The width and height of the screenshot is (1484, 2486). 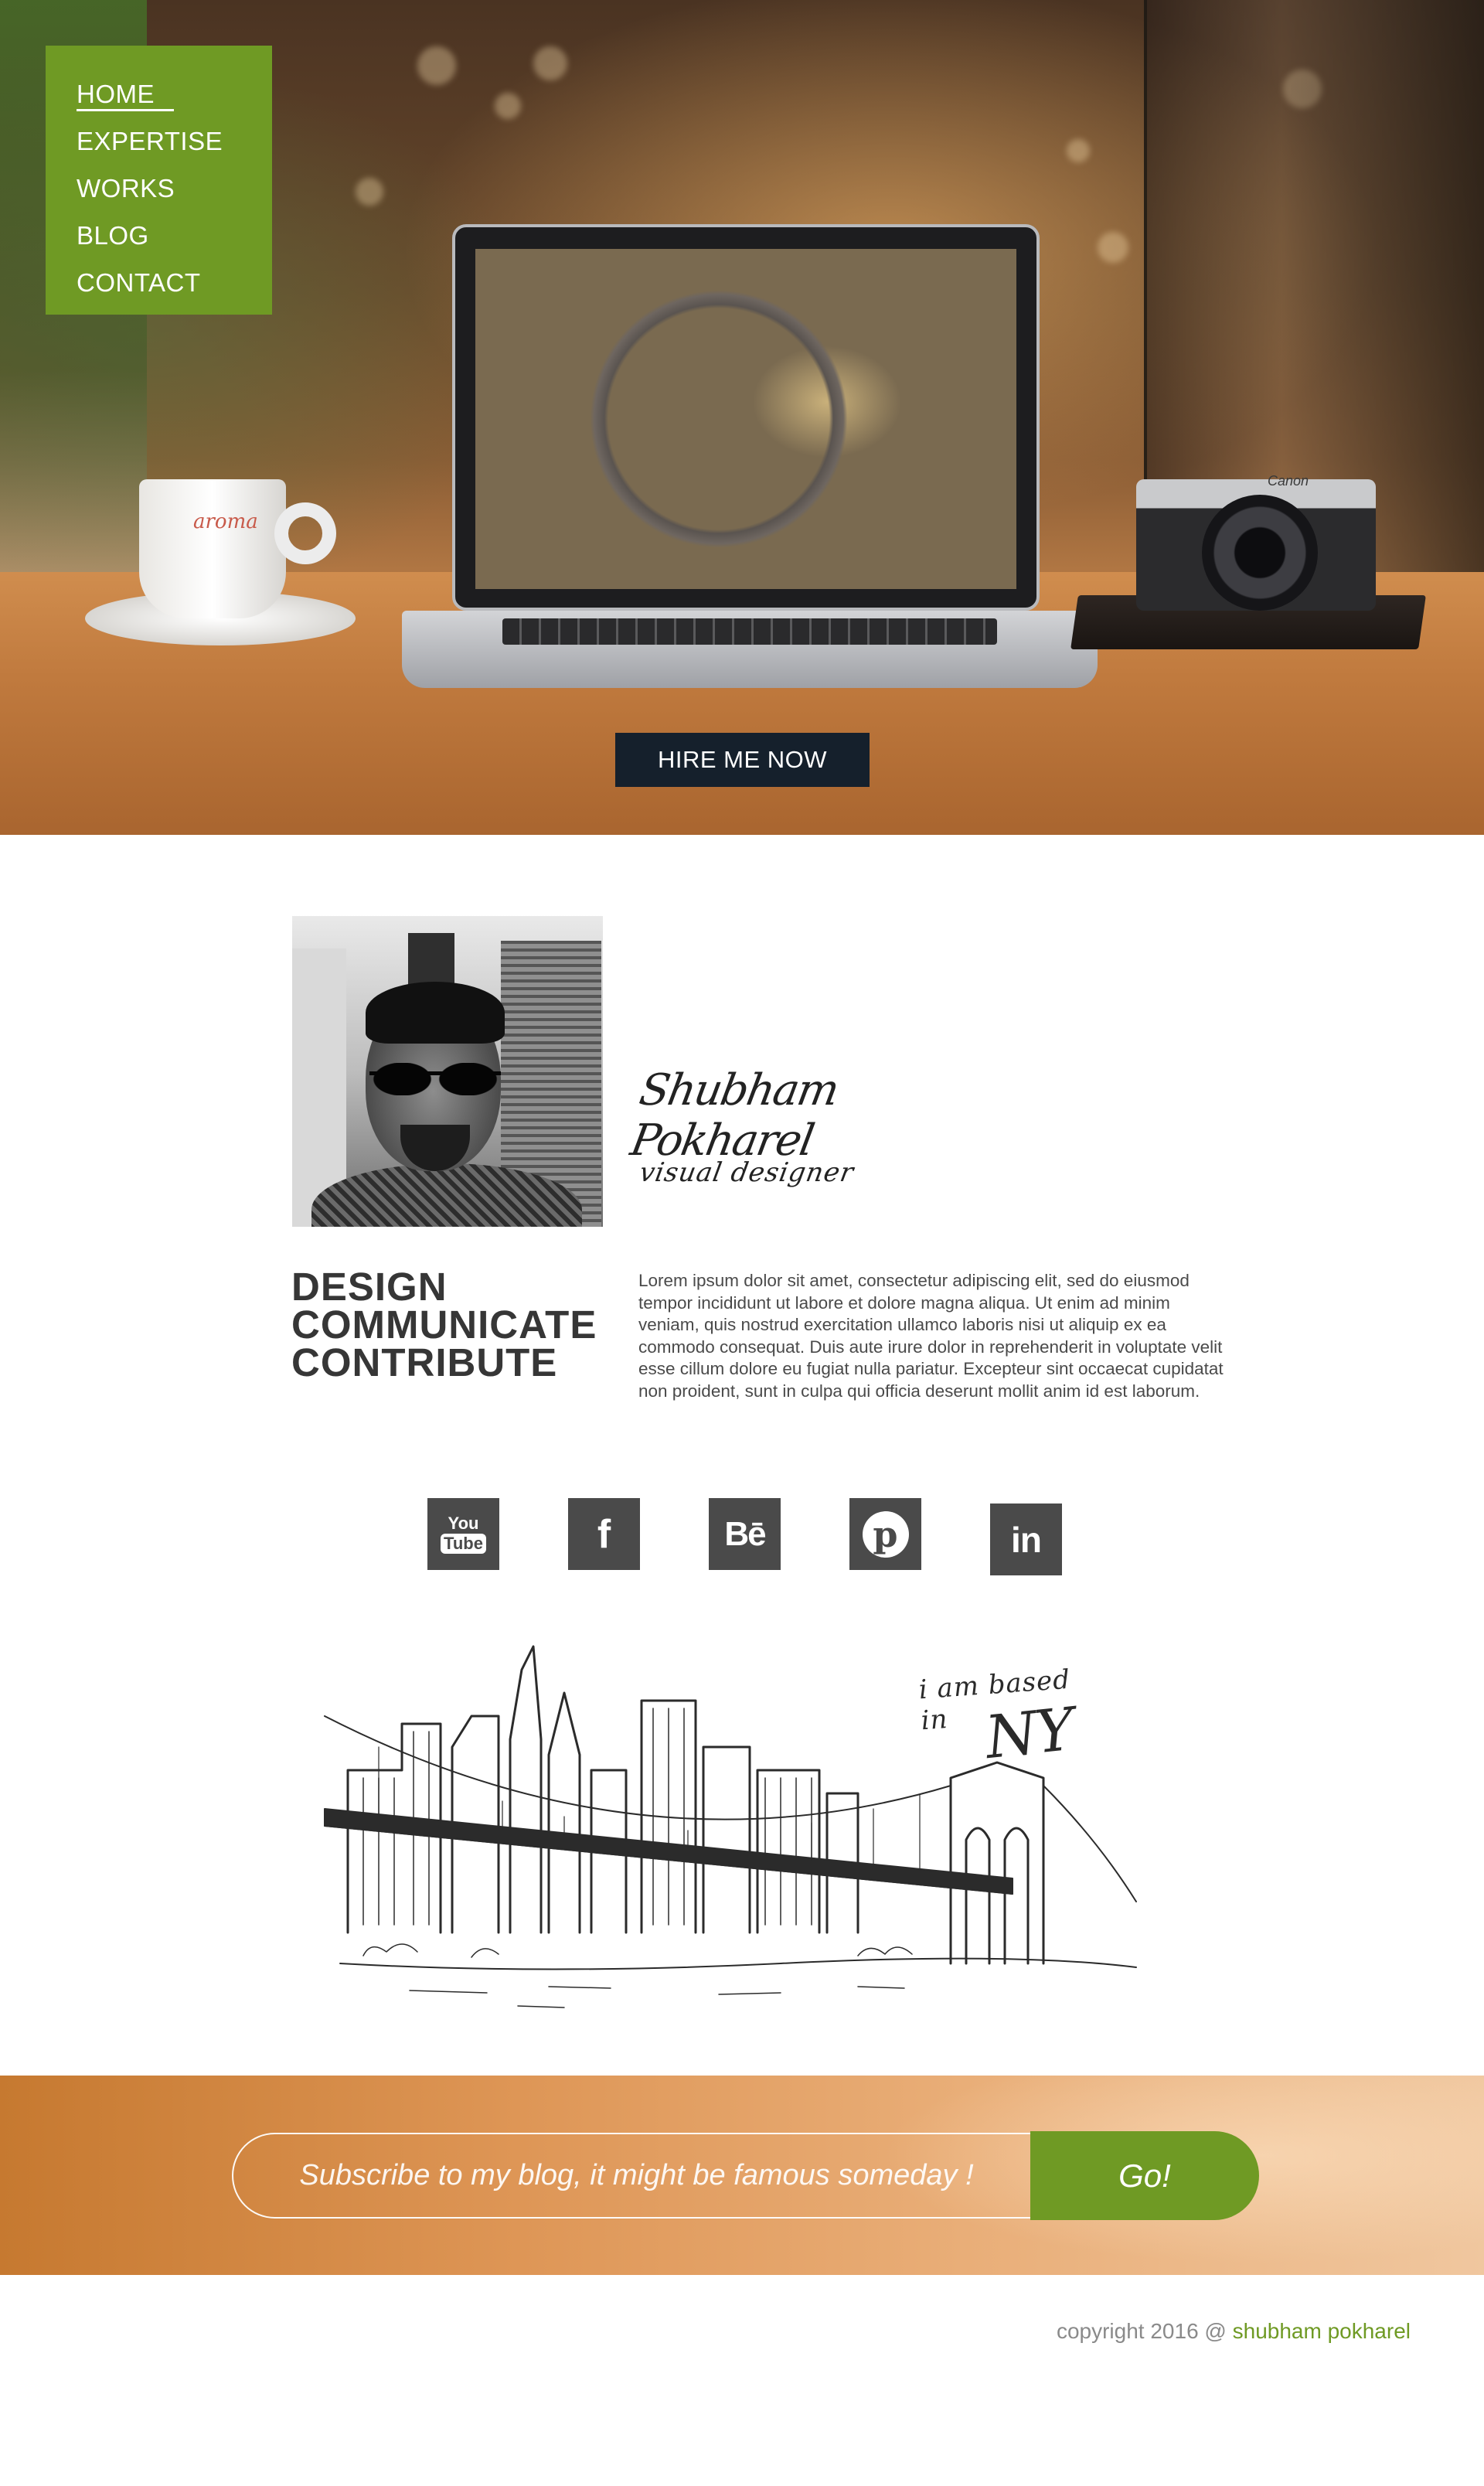 What do you see at coordinates (738, 1963) in the screenshot?
I see `ground-sketch` at bounding box center [738, 1963].